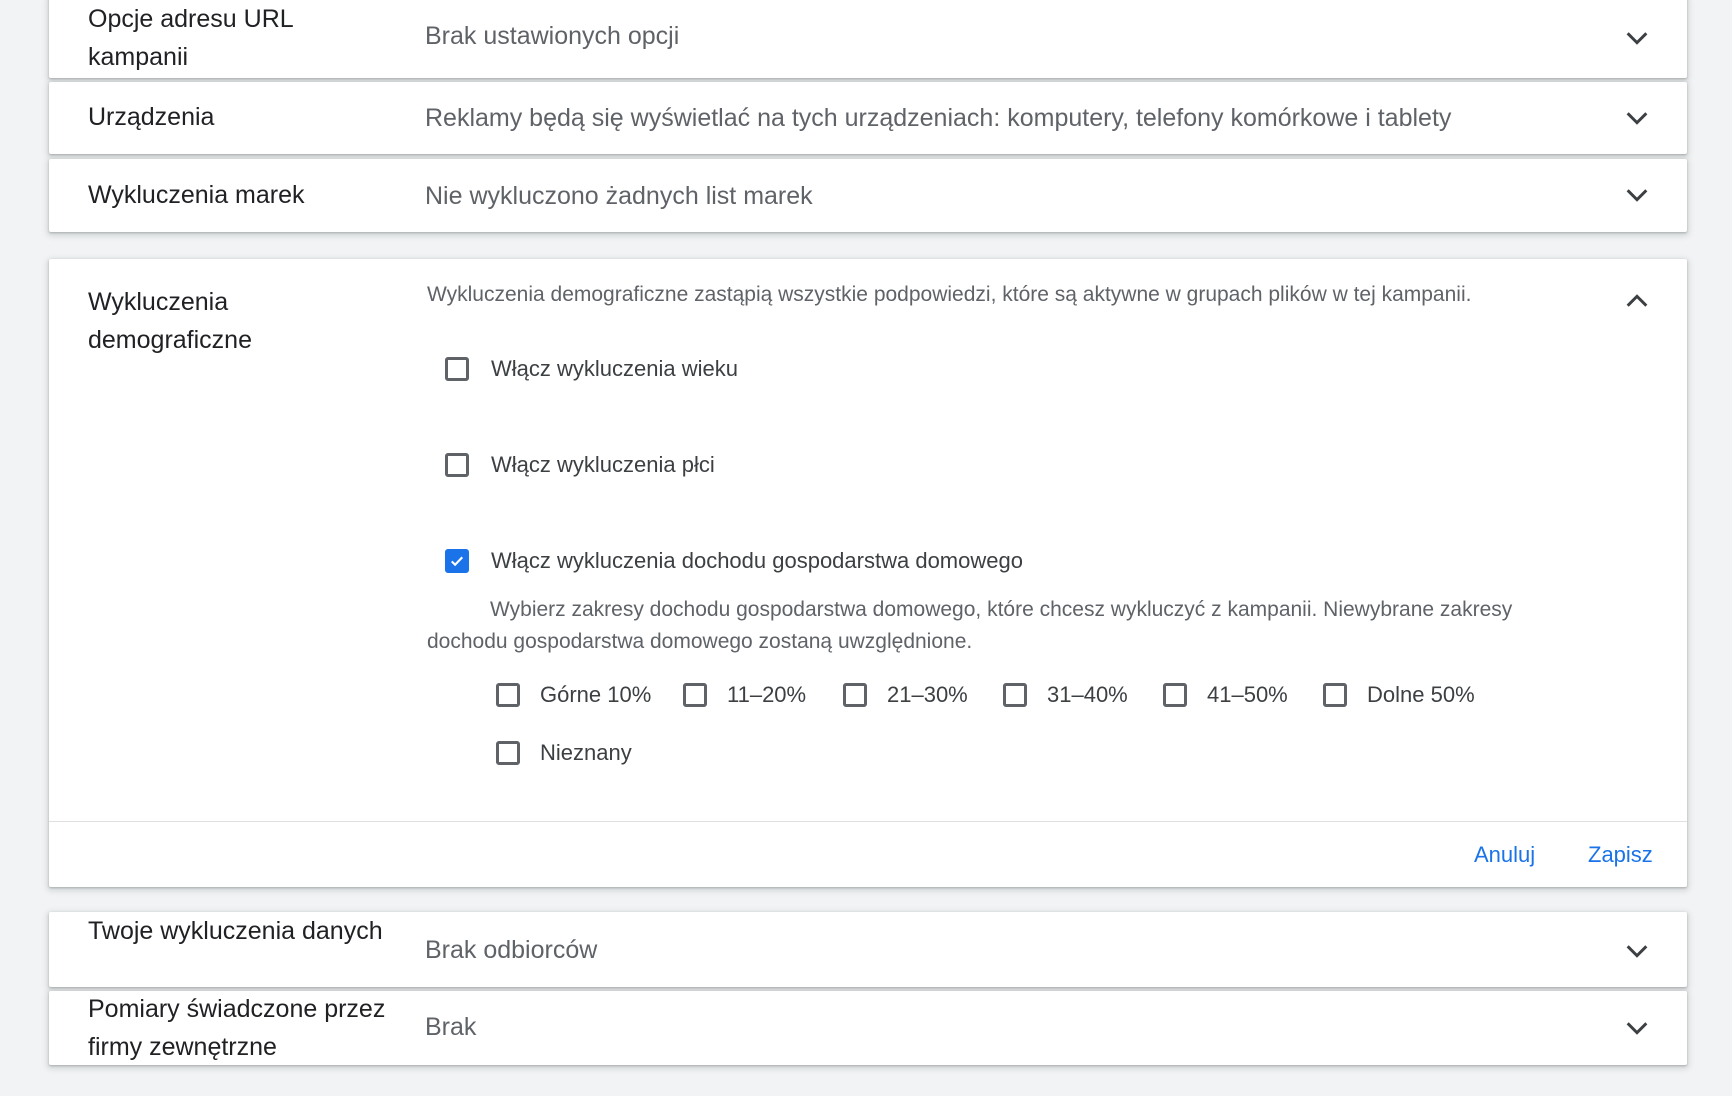 This screenshot has height=1096, width=1732. Describe the element at coordinates (151, 117) in the screenshot. I see `section-label: Urządzenia` at that location.